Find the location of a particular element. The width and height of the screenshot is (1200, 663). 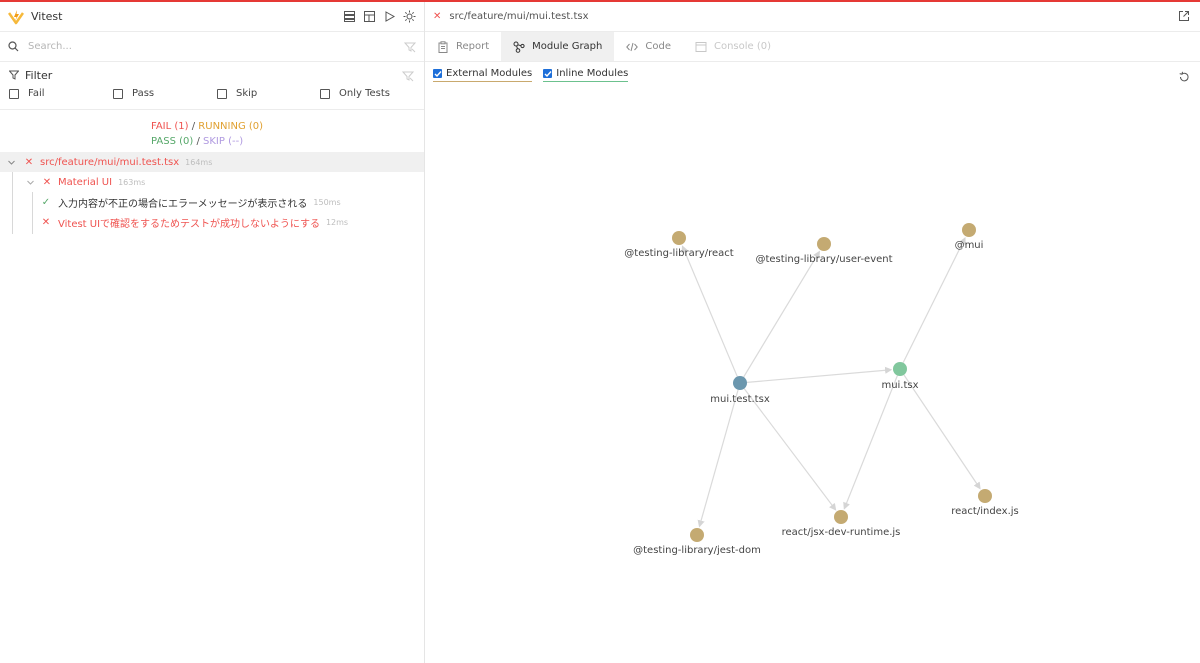

sidebar-toolbar is located at coordinates (379, 16).